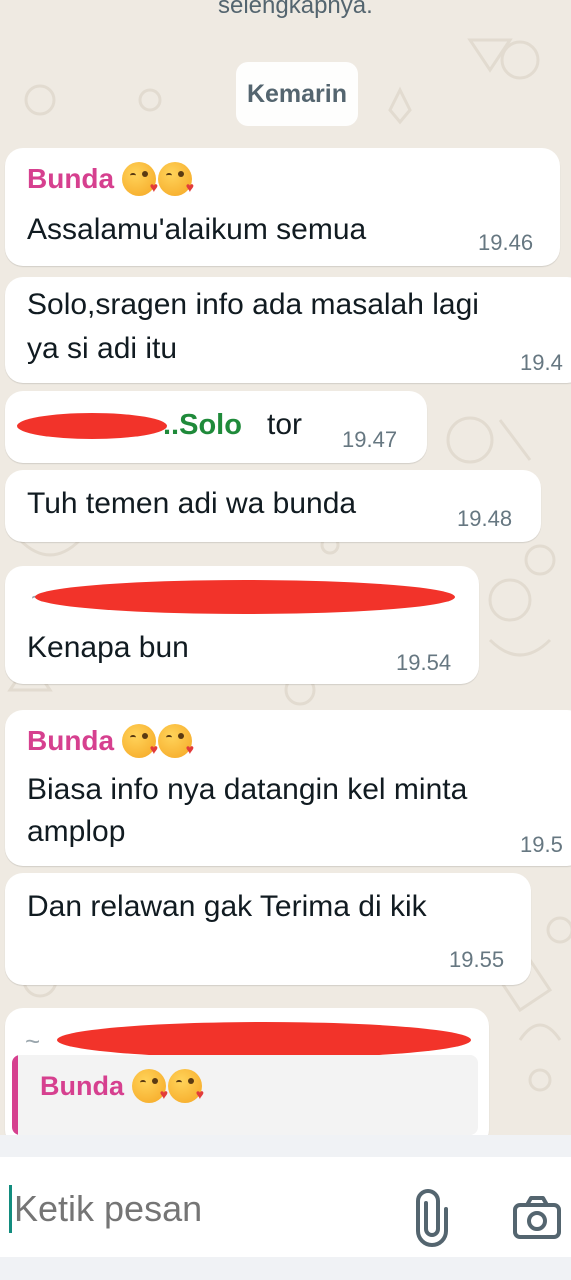 The height and width of the screenshot is (1280, 571). Describe the element at coordinates (202, 425) in the screenshot. I see `sender-name: ..Solo` at that location.